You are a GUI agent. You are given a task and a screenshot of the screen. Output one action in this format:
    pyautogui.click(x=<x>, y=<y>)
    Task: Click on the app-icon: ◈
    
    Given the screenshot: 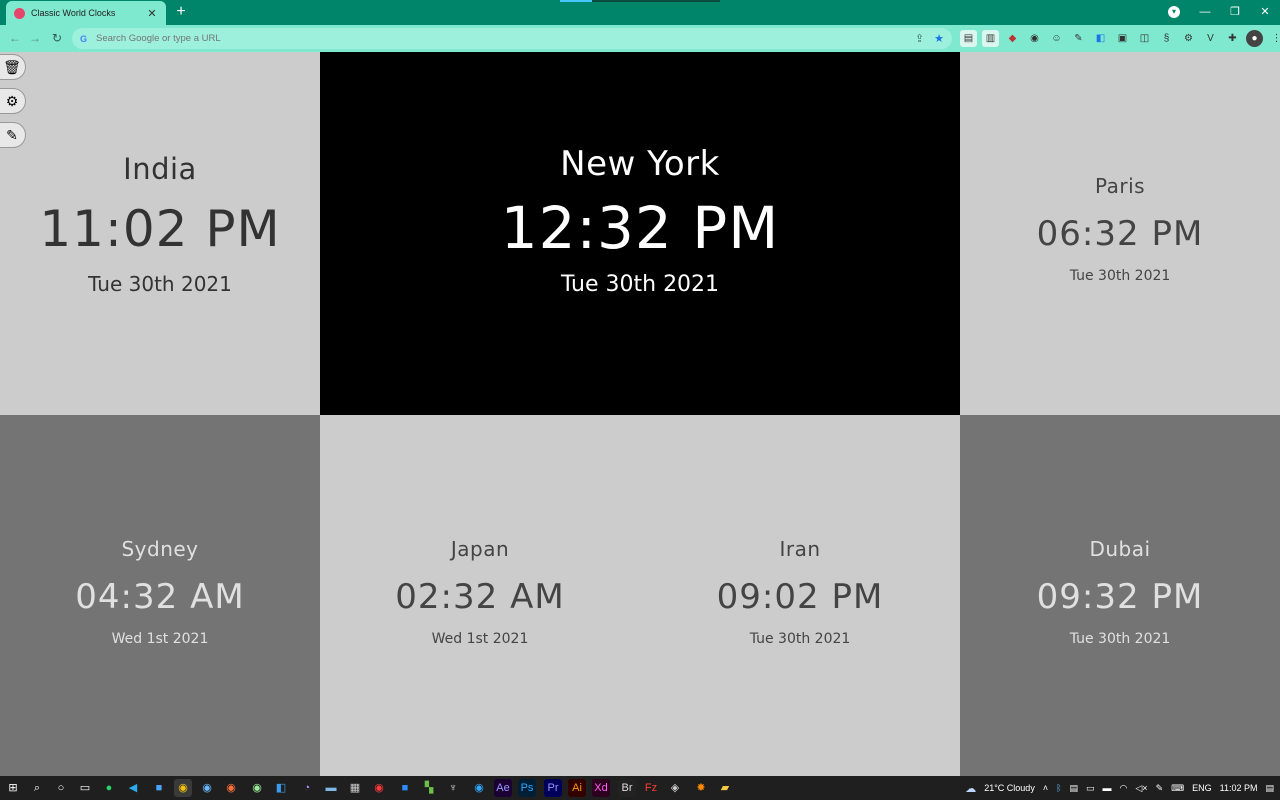 What is the action you would take?
    pyautogui.click(x=675, y=788)
    